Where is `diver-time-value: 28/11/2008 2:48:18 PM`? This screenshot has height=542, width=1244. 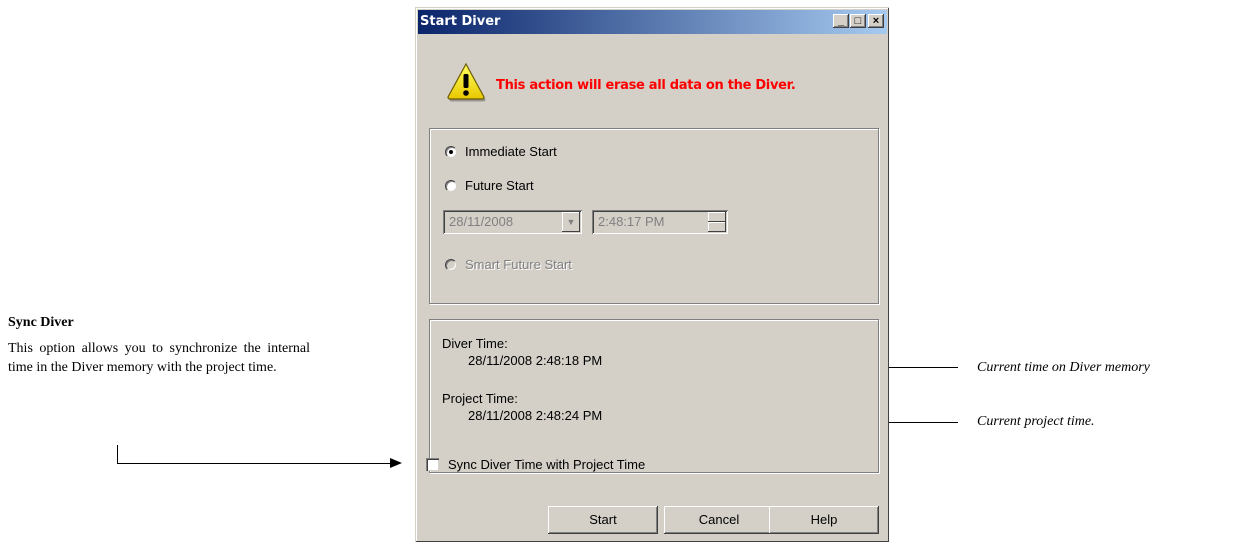 diver-time-value: 28/11/2008 2:48:18 PM is located at coordinates (535, 360).